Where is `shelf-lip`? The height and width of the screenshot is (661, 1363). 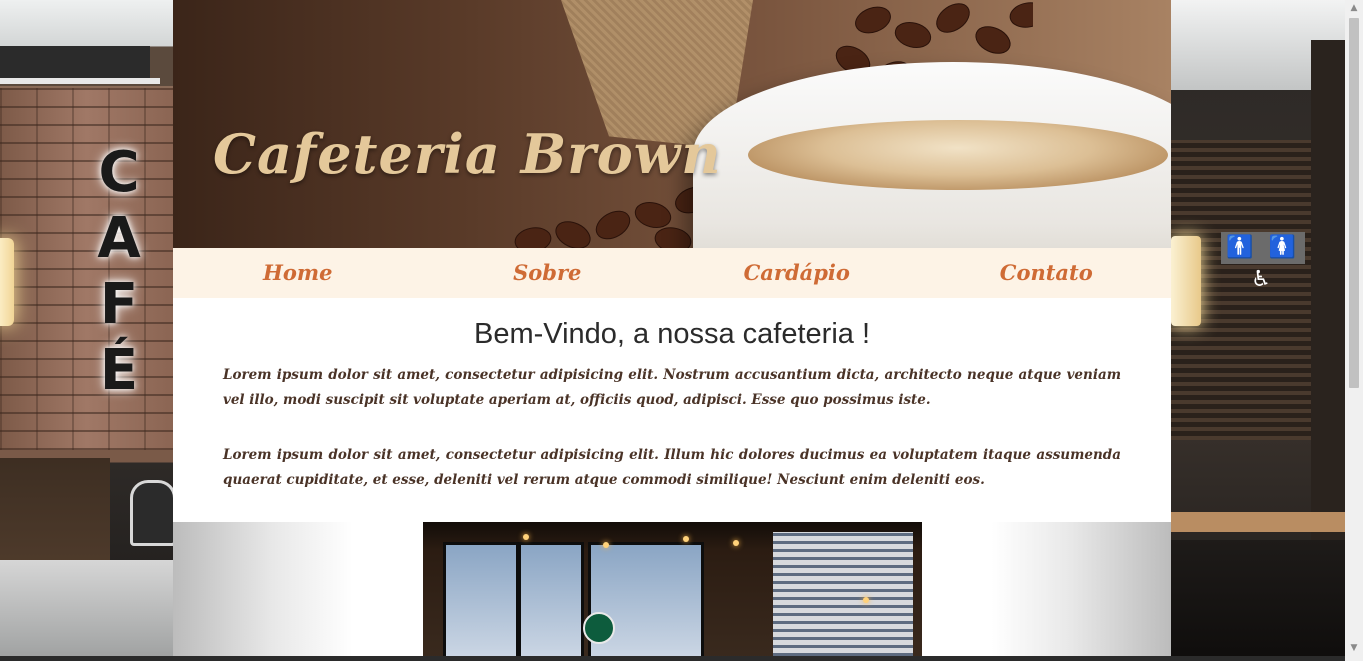
shelf-lip is located at coordinates (80, 81).